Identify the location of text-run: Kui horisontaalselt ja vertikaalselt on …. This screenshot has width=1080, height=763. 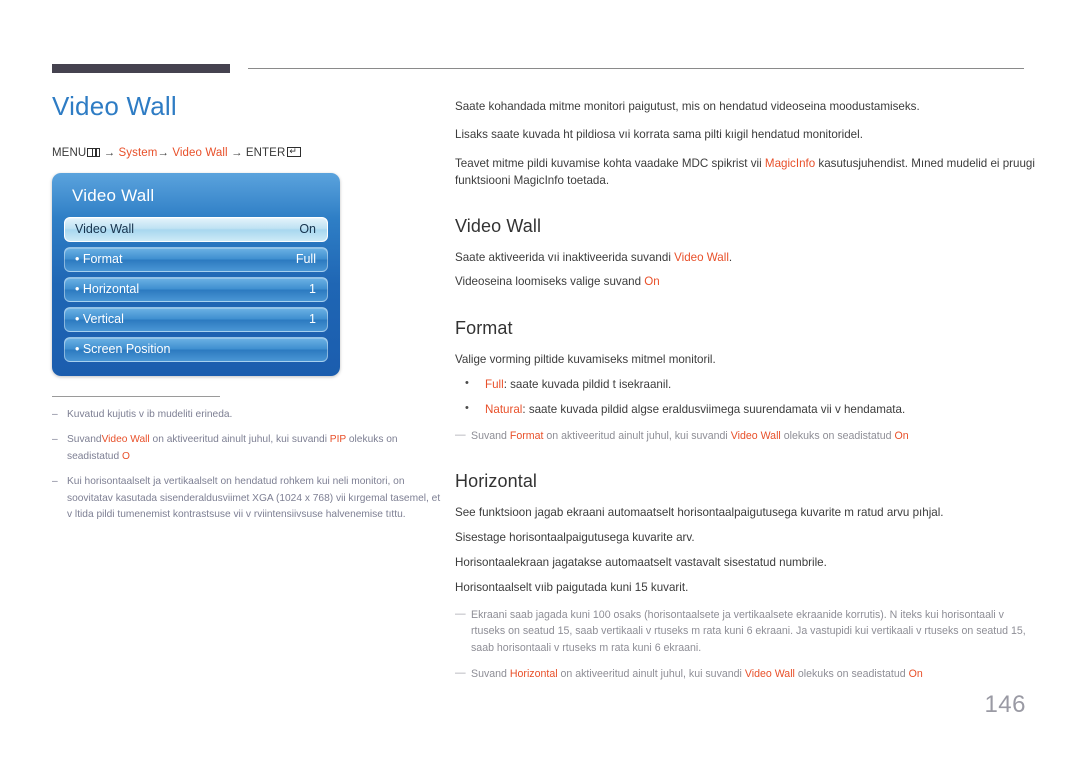
(254, 498).